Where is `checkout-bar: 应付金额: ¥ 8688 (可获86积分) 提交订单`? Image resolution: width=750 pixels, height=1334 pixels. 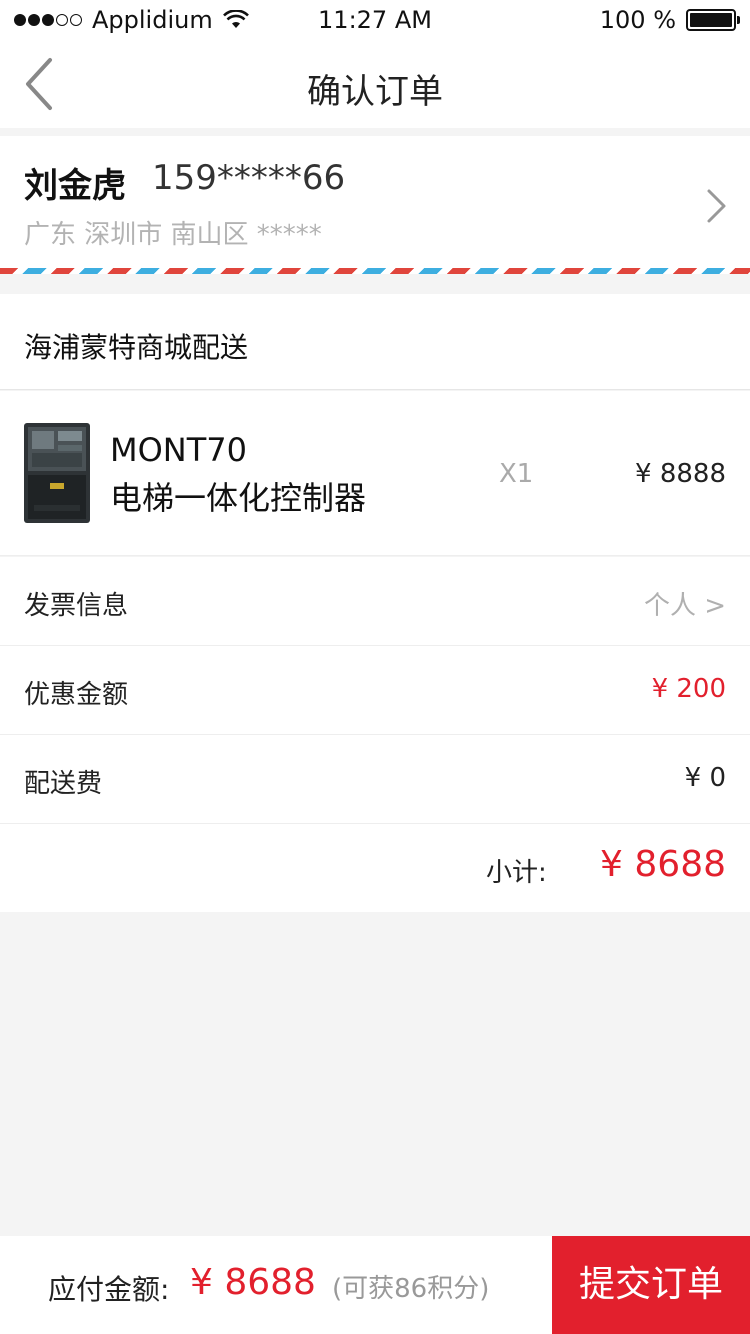 checkout-bar: 应付金额: ¥ 8688 (可获86积分) 提交订单 is located at coordinates (375, 1285).